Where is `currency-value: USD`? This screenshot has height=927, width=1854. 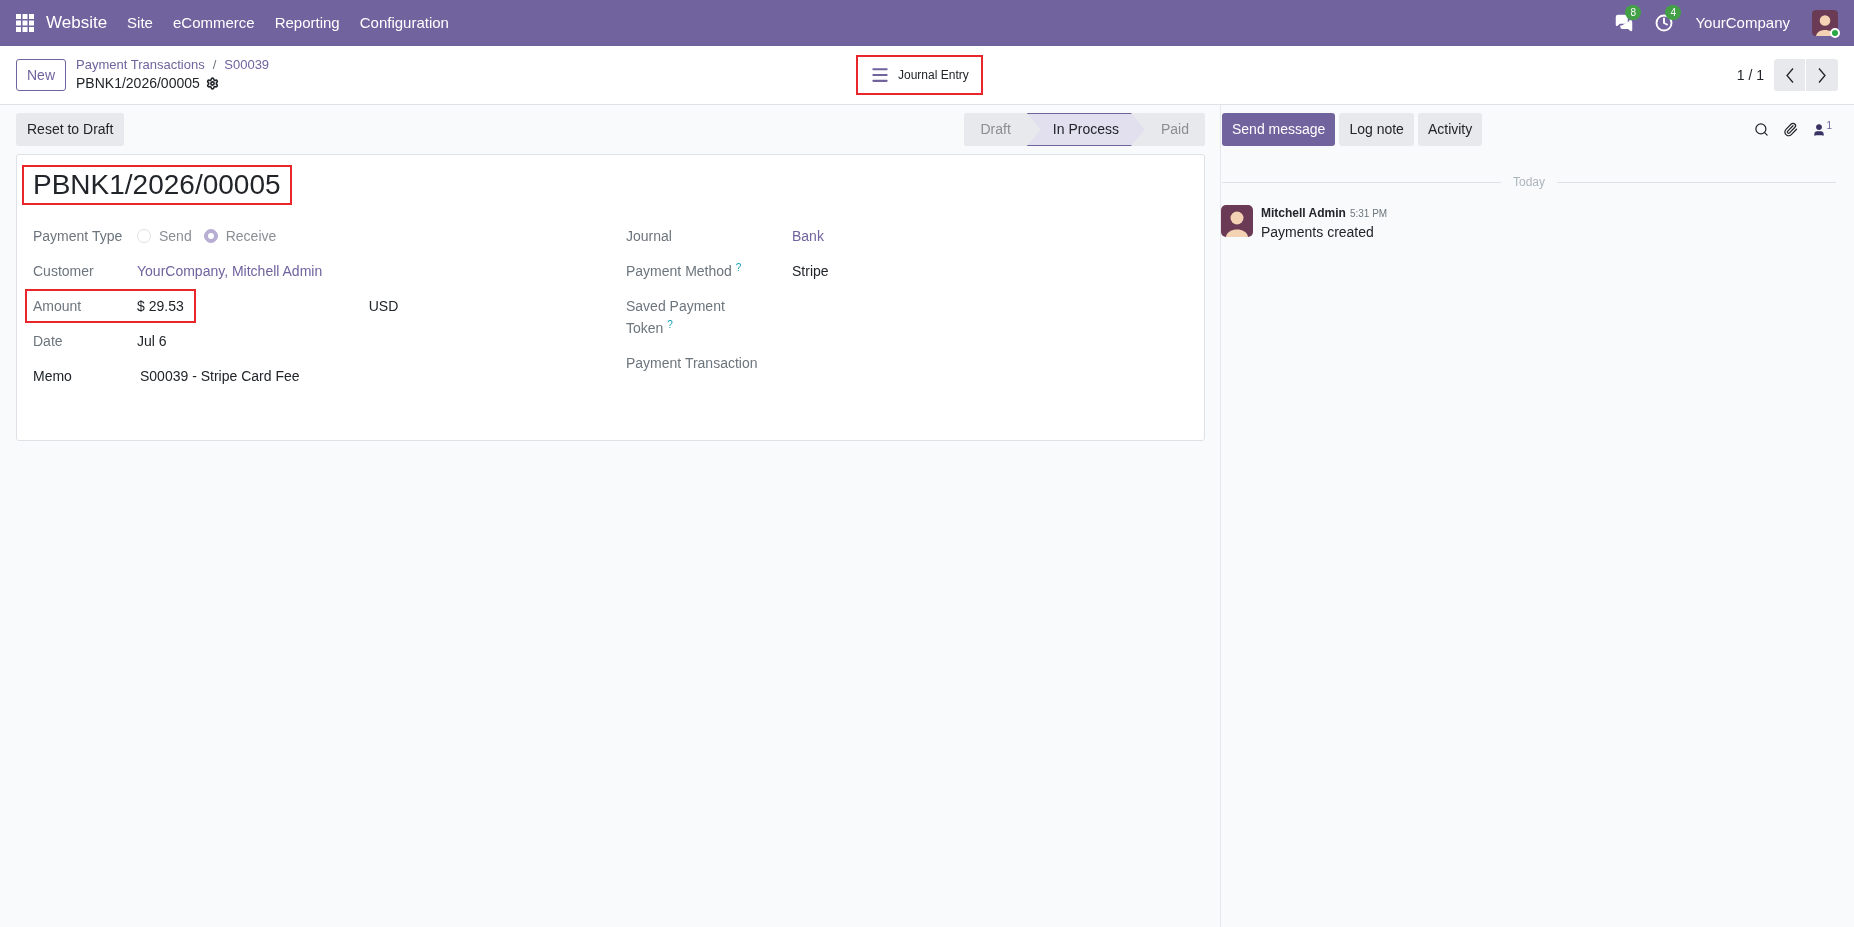
currency-value: USD is located at coordinates (383, 306).